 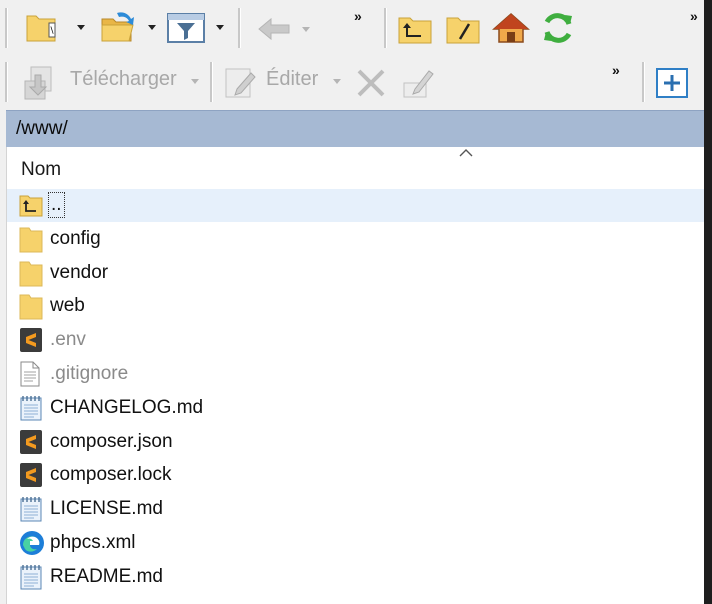 I want to click on window-edge, so click(x=708, y=302).